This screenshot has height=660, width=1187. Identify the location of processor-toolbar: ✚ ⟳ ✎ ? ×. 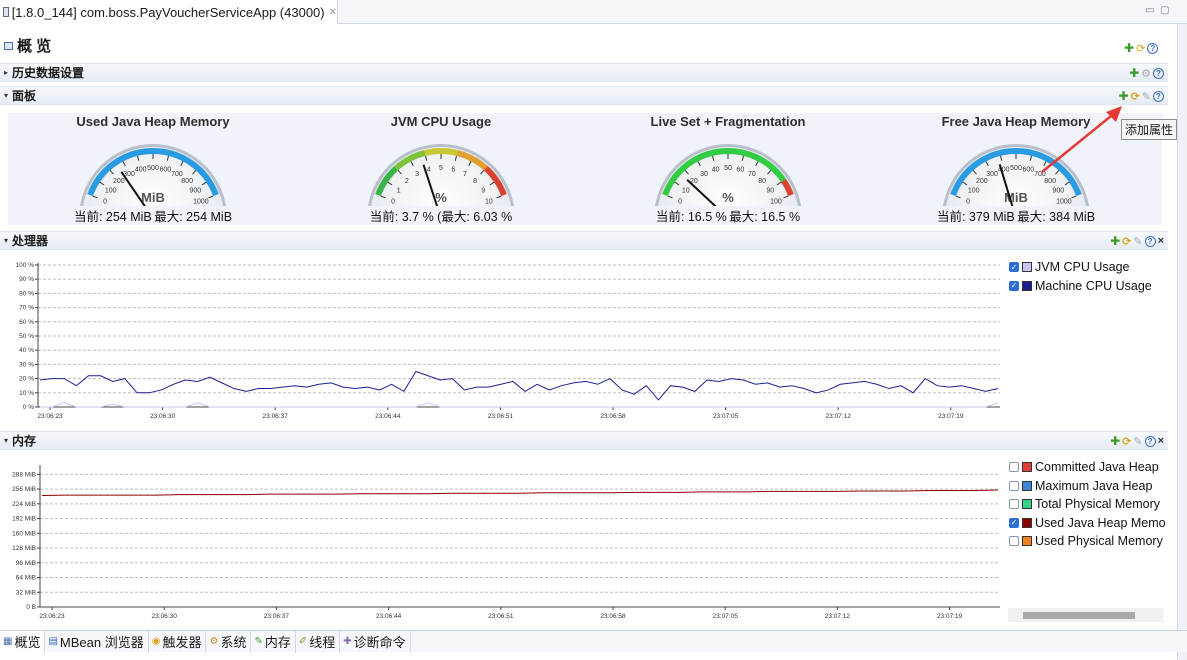
(1137, 241).